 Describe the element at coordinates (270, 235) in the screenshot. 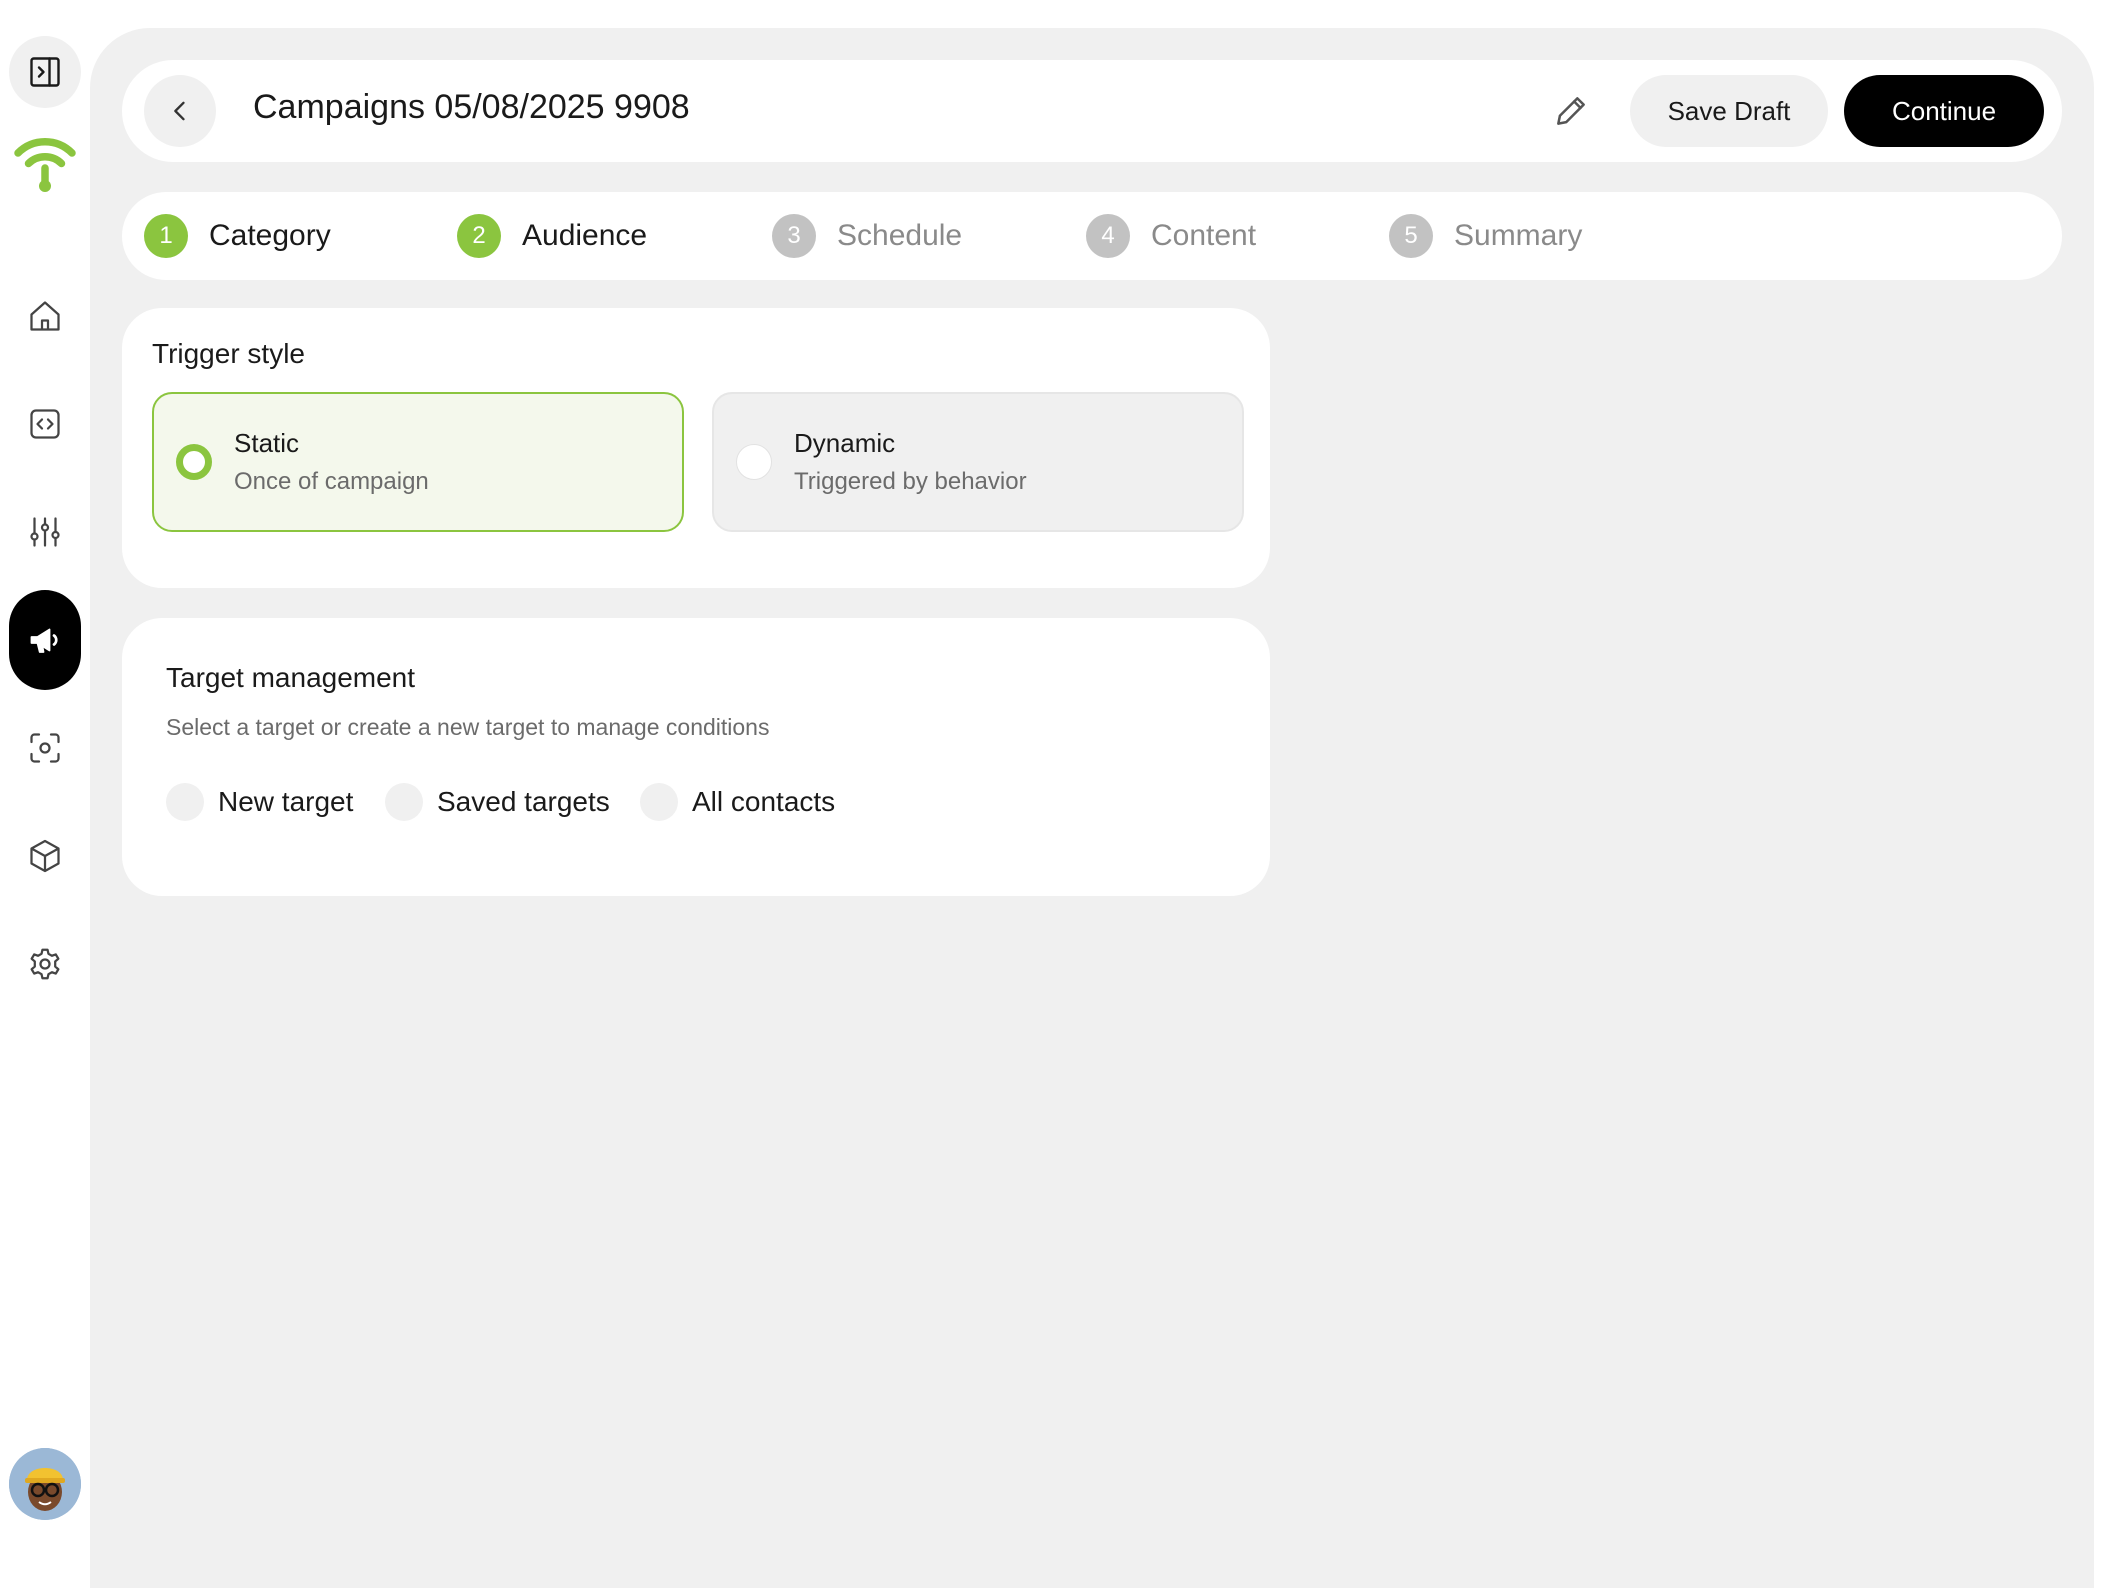

I see `step-label: Category` at that location.